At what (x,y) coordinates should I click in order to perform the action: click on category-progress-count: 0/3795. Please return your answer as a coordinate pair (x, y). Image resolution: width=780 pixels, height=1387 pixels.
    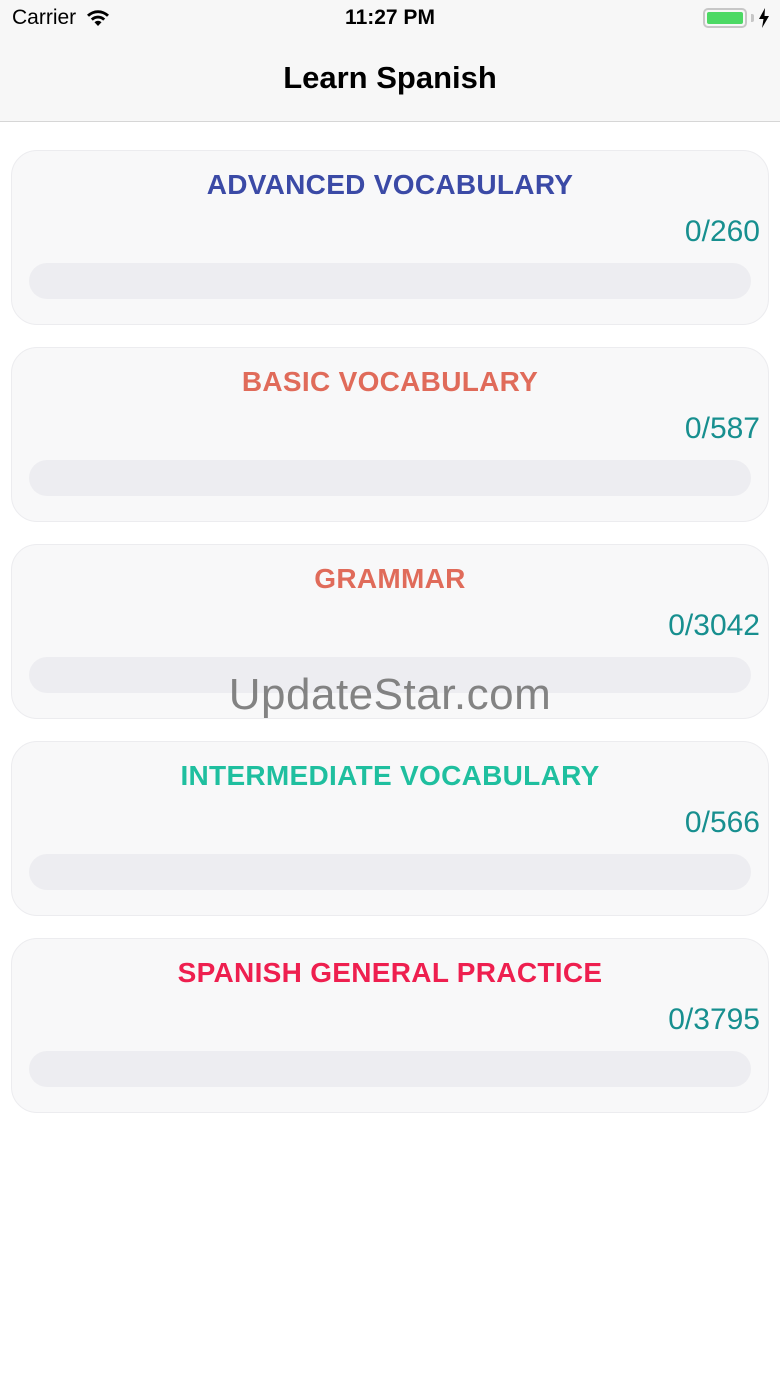
    Looking at the image, I should click on (714, 1019).